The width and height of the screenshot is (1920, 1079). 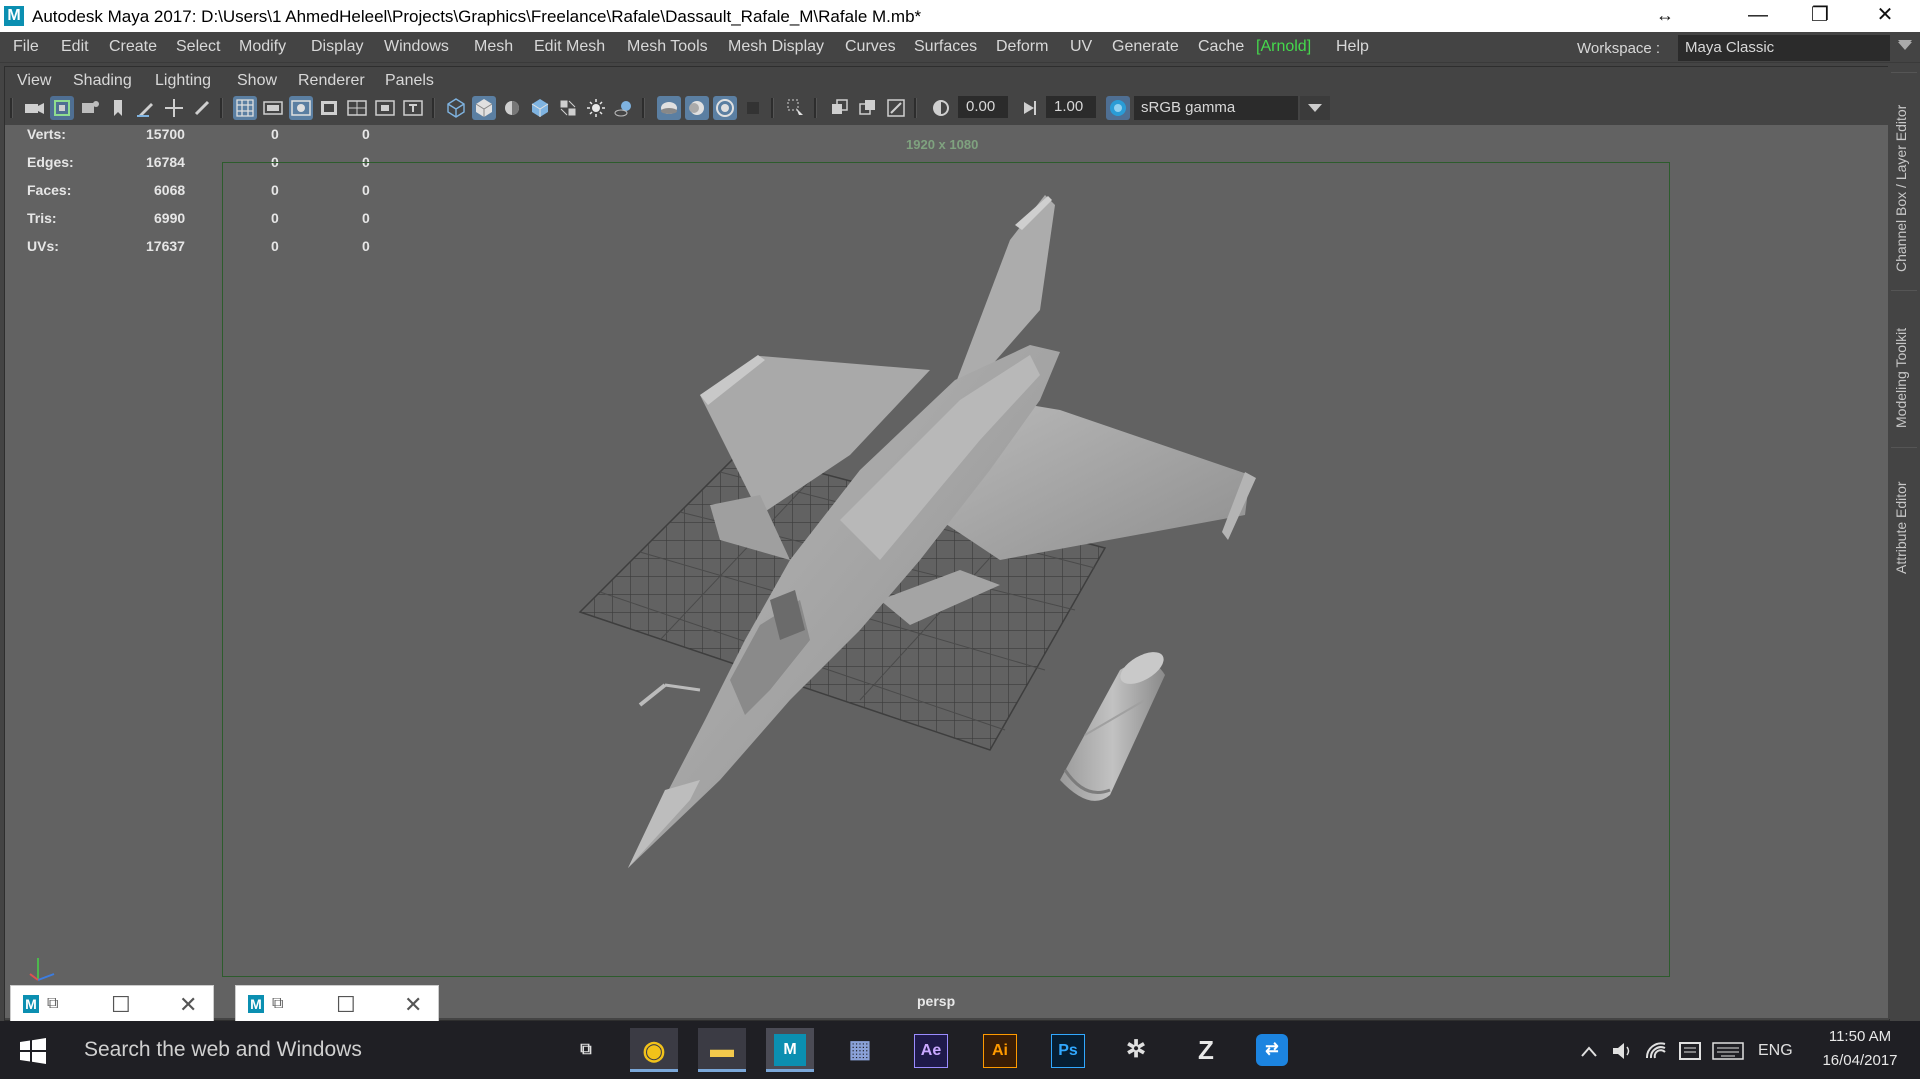 I want to click on tab-modeling-toolkit: Modeling Toolkit, so click(x=1901, y=378).